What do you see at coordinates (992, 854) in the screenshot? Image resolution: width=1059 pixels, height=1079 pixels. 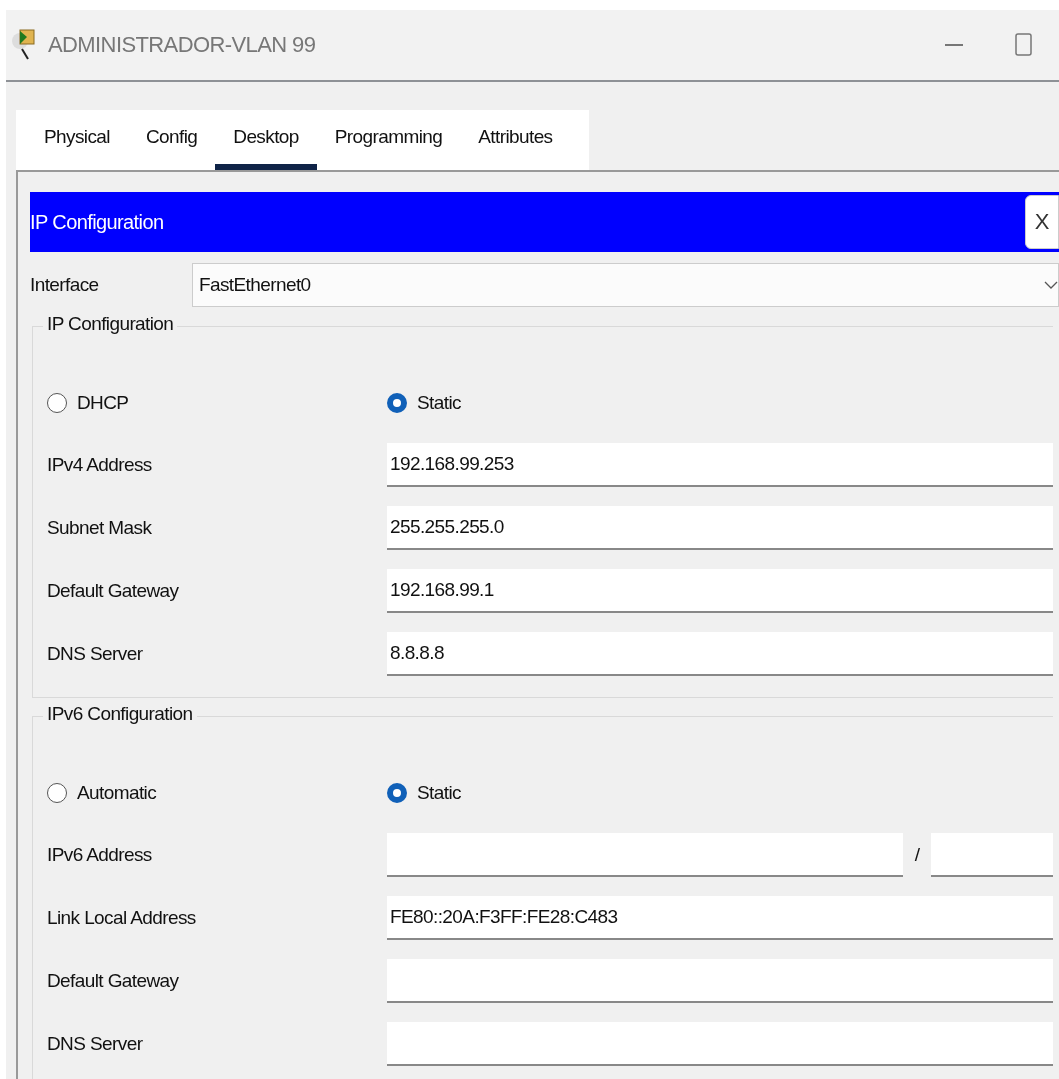 I see `prefix-field` at bounding box center [992, 854].